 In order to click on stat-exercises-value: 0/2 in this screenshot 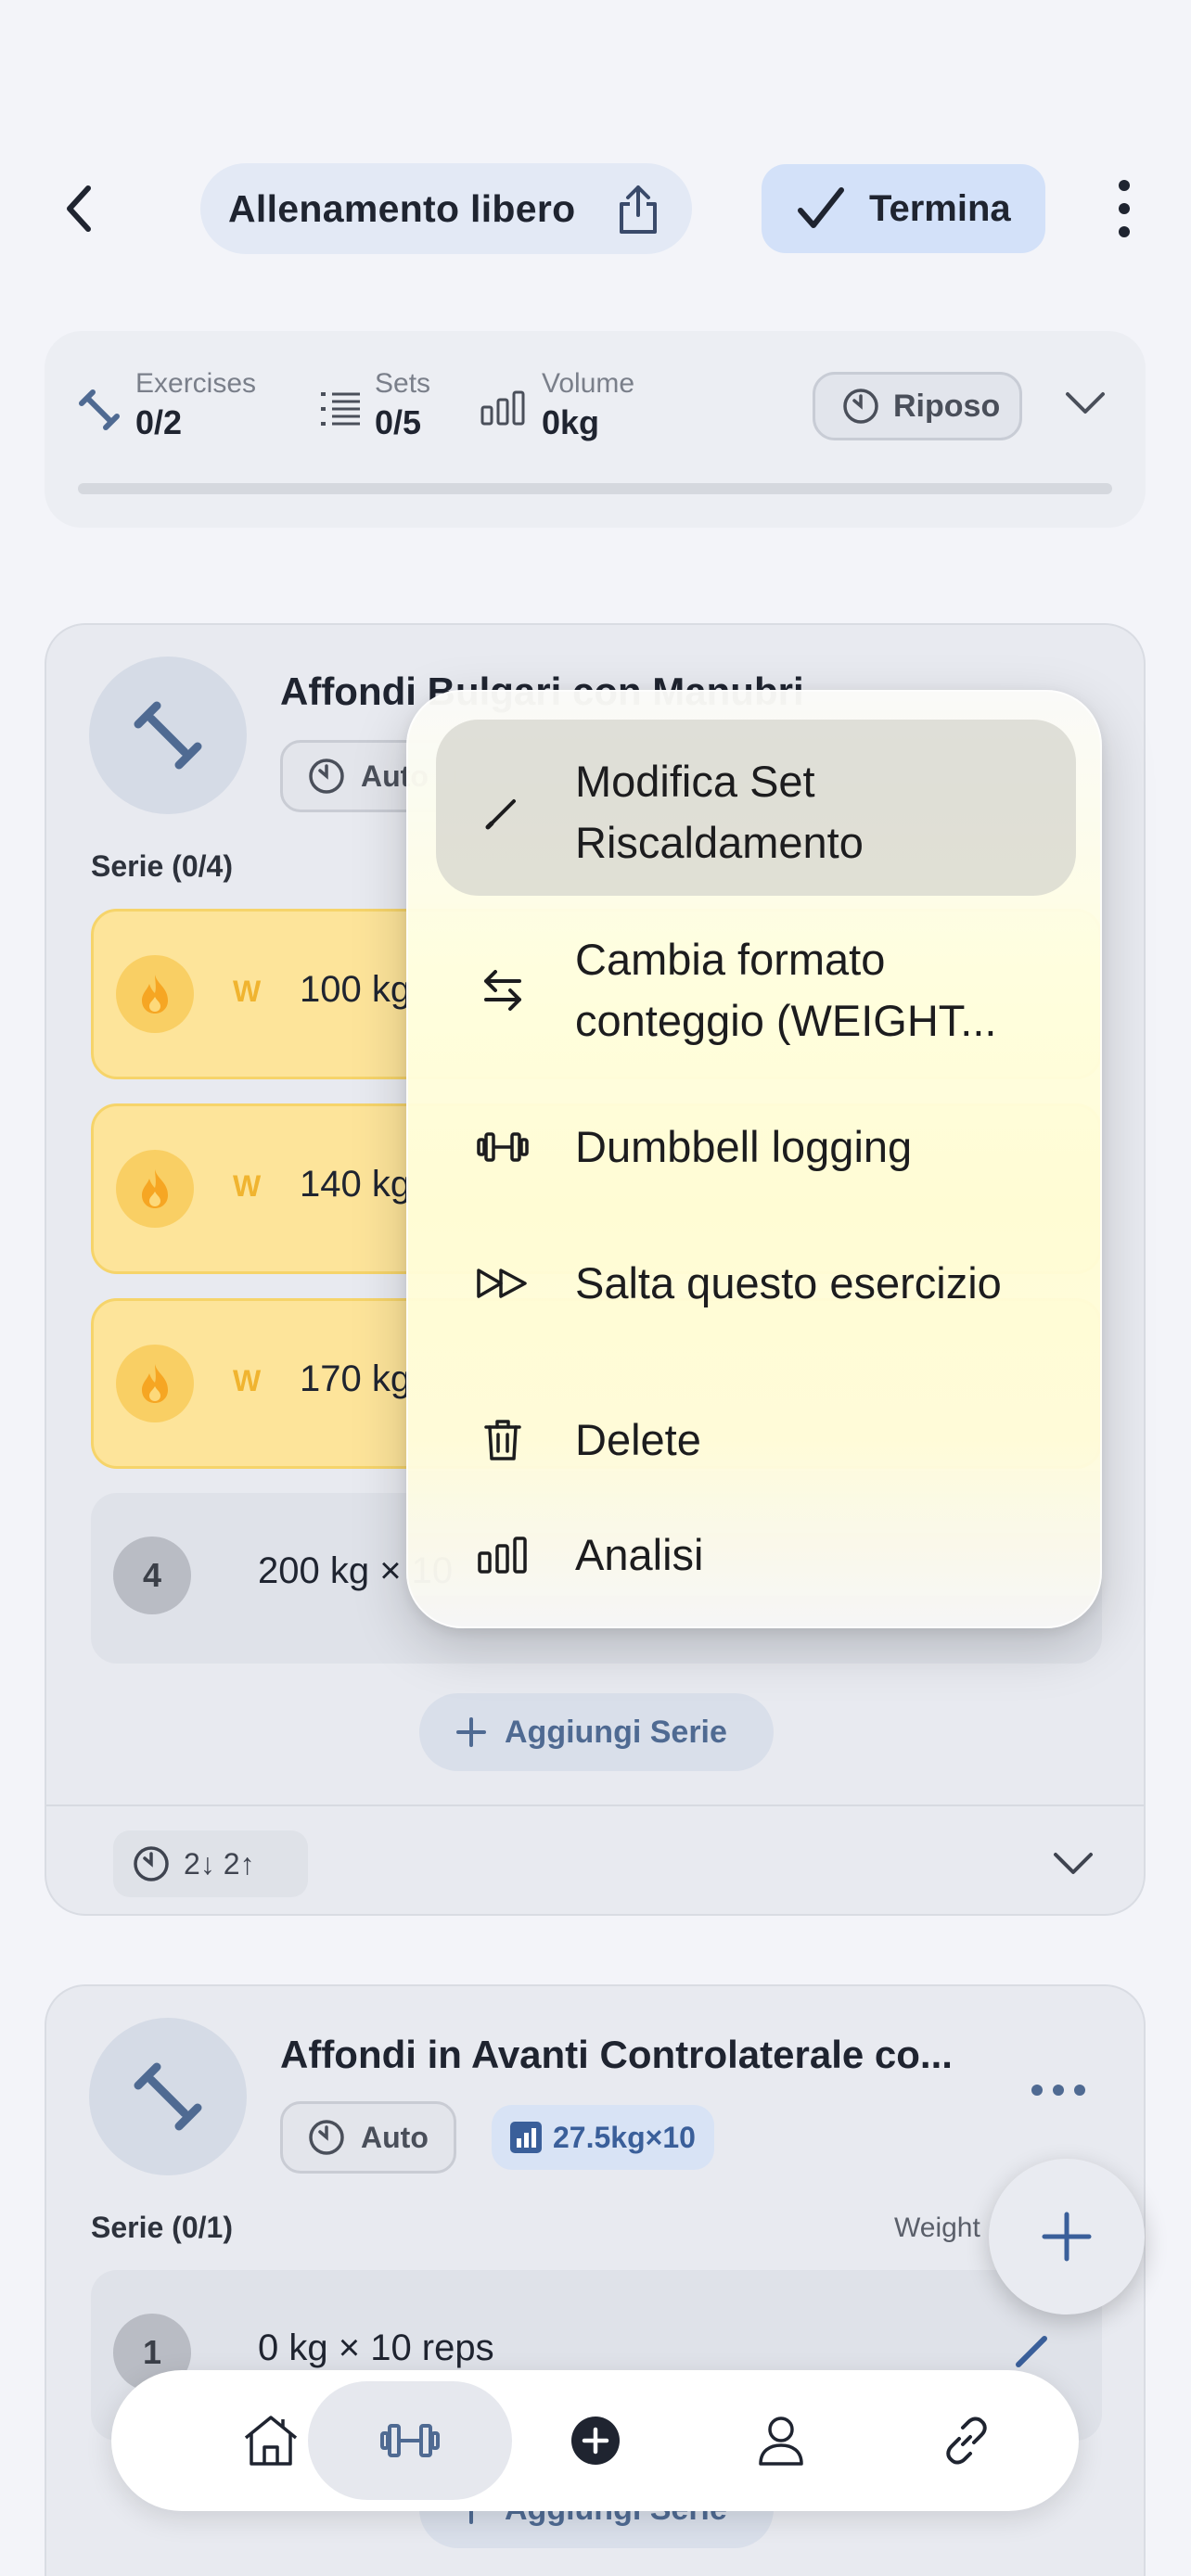, I will do `click(159, 422)`.